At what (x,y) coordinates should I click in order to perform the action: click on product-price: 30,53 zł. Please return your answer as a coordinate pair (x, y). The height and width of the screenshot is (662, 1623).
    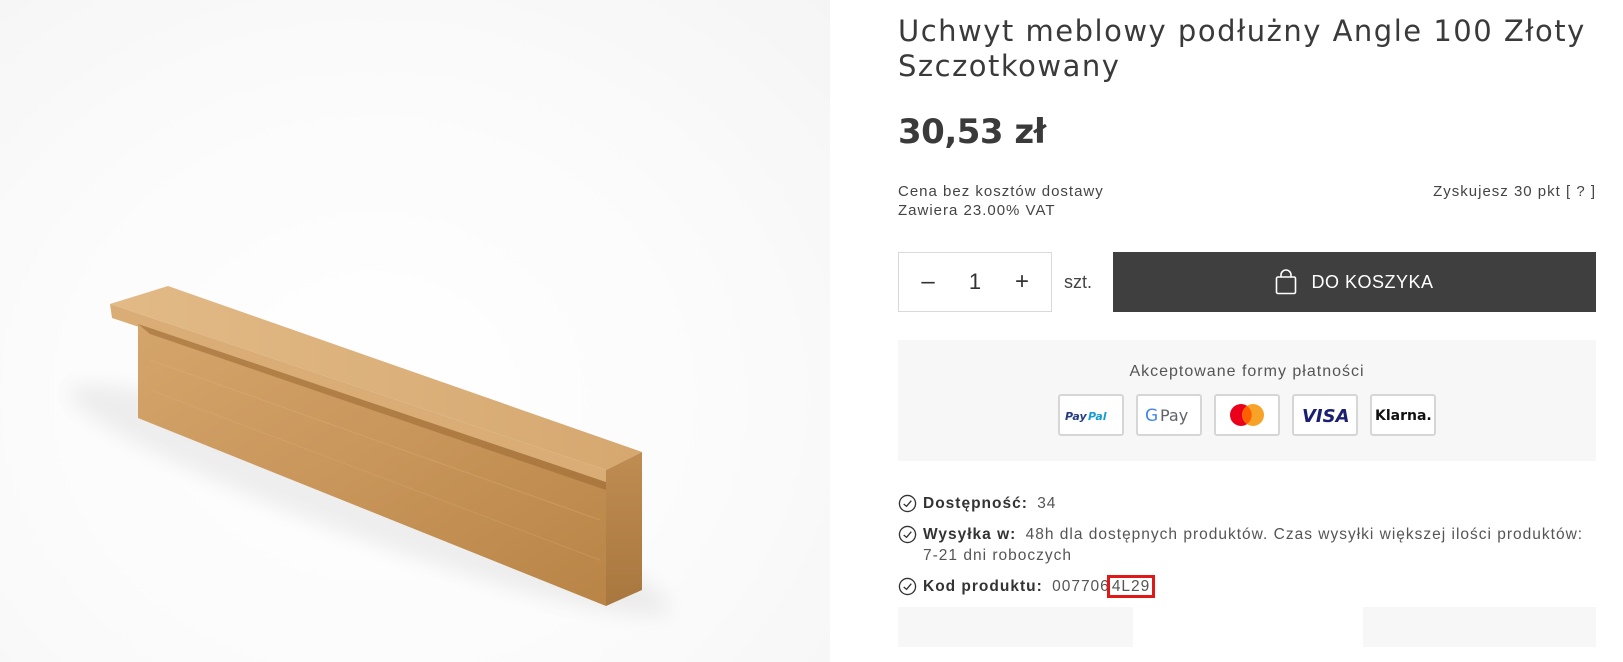
    Looking at the image, I should click on (972, 132).